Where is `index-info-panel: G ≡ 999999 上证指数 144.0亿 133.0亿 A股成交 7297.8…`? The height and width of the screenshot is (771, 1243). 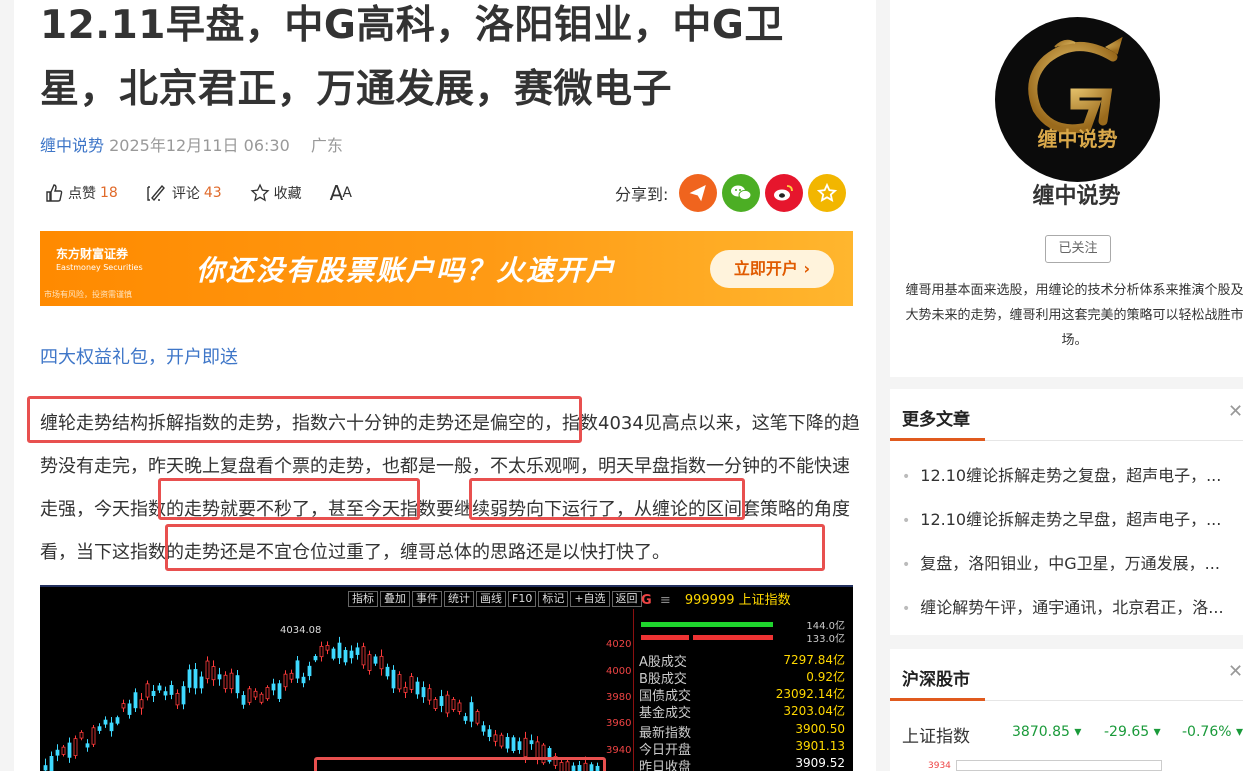 index-info-panel: G ≡ 999999 上证指数 144.0亿 133.0亿 A股成交 7297.8… is located at coordinates (745, 679).